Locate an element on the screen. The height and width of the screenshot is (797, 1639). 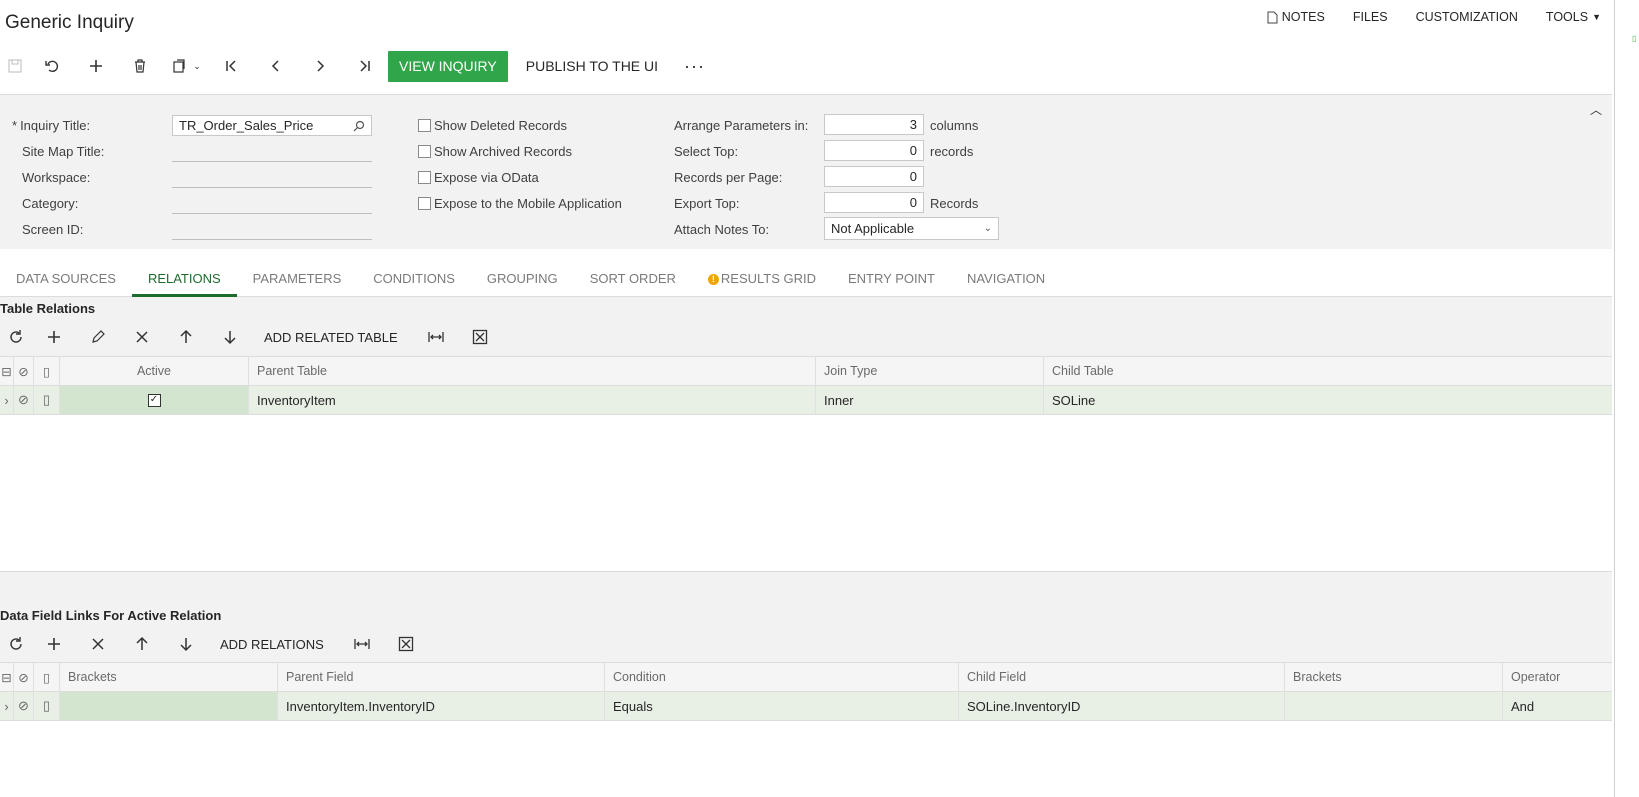
expose-odata-checkbox: Expose via OData is located at coordinates (478, 177).